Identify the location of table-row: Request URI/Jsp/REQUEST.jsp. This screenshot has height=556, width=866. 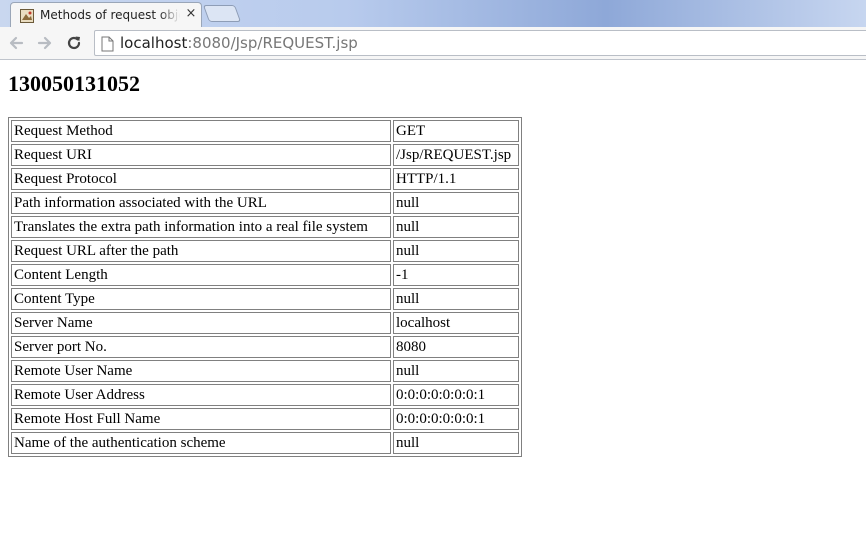
(265, 155).